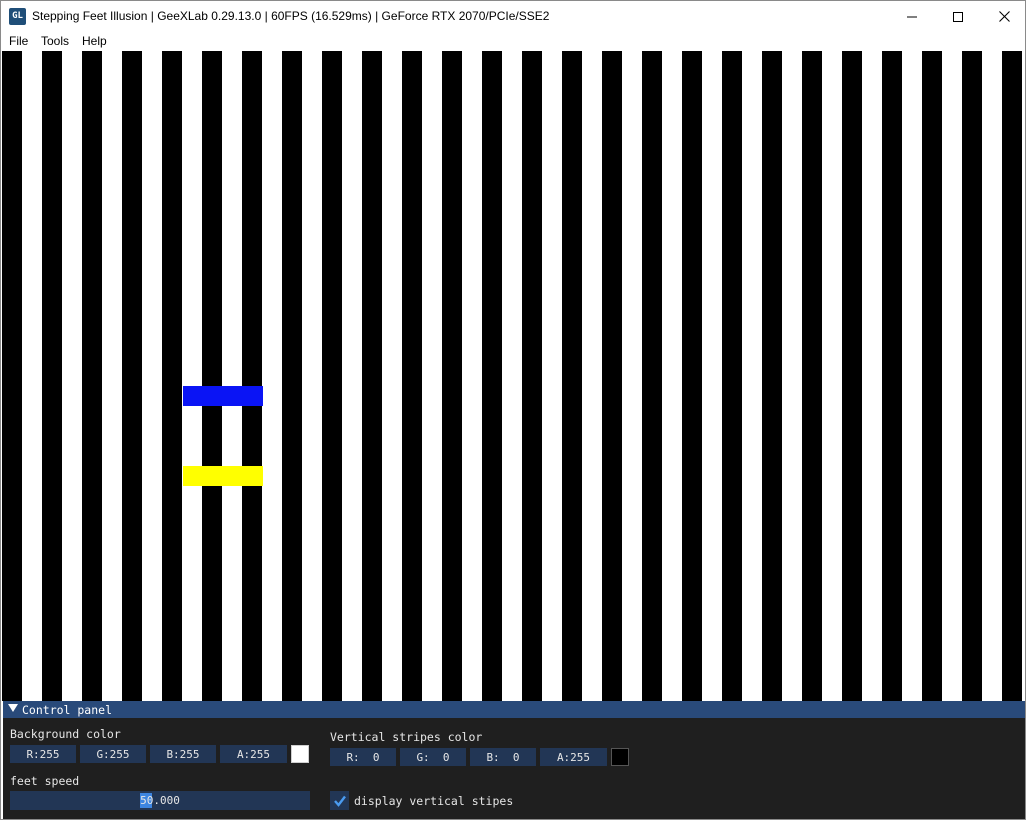 The width and height of the screenshot is (1026, 820). I want to click on minimize-button, so click(912, 16).